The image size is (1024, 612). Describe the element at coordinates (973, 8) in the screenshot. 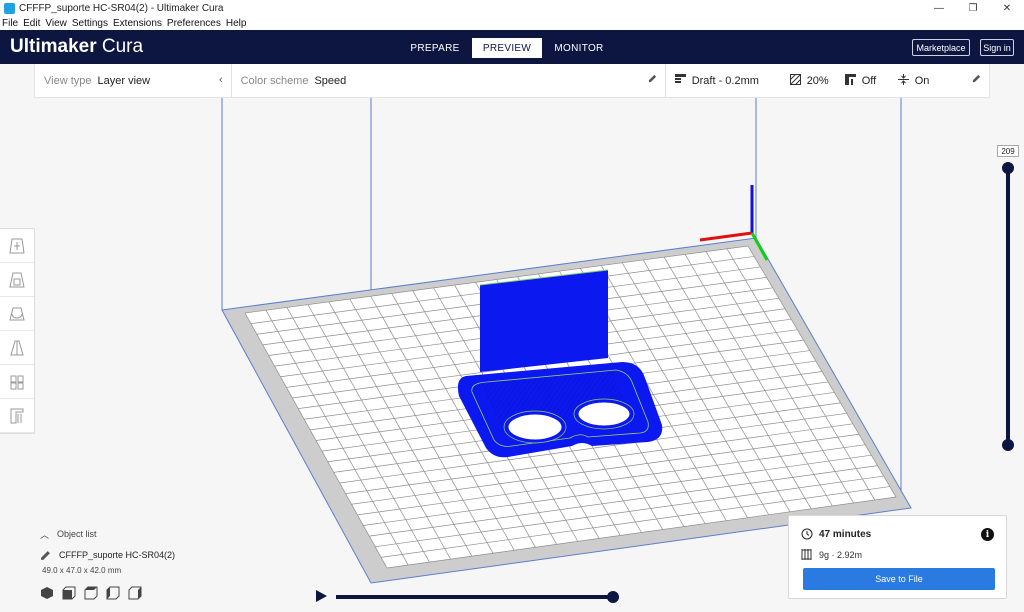

I see `restore-button: ❐` at that location.